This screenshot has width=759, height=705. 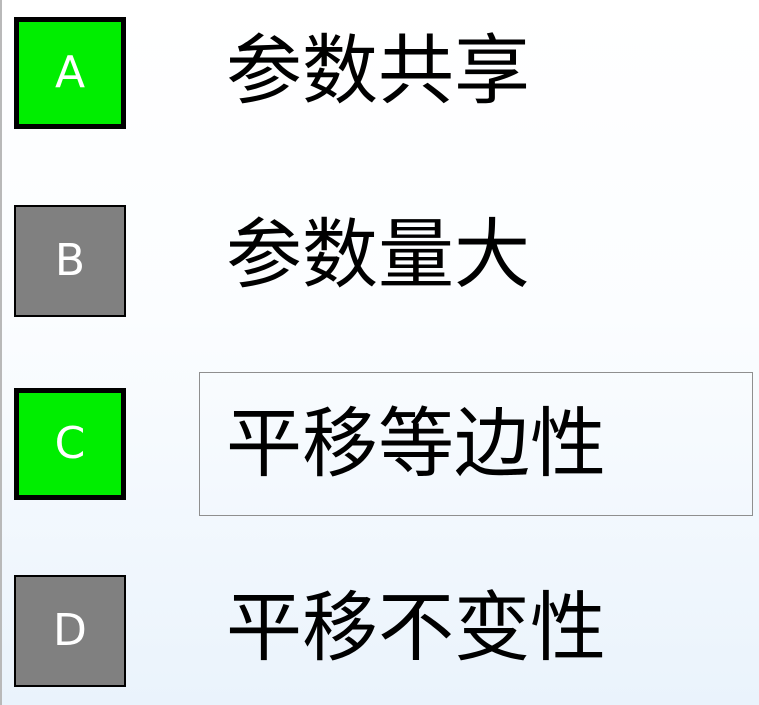 I want to click on option-d-text: 平移不变性, so click(x=416, y=628).